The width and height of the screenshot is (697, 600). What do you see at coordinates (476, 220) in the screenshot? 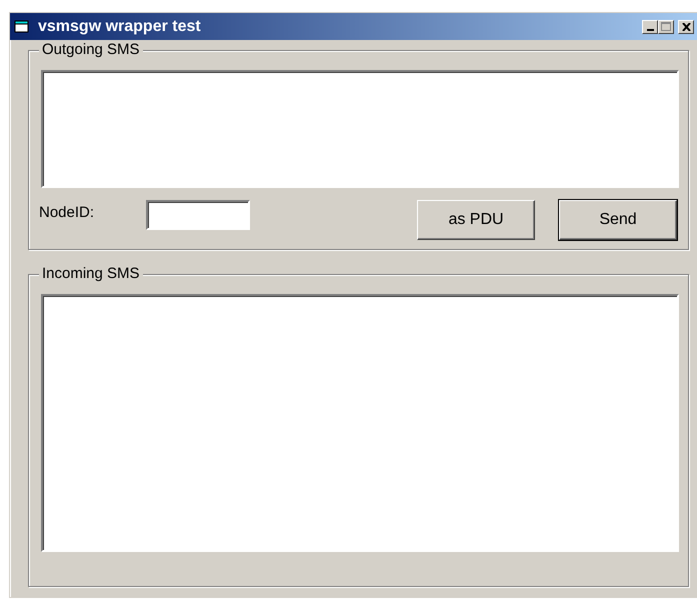
I see `push-button: as PDU` at bounding box center [476, 220].